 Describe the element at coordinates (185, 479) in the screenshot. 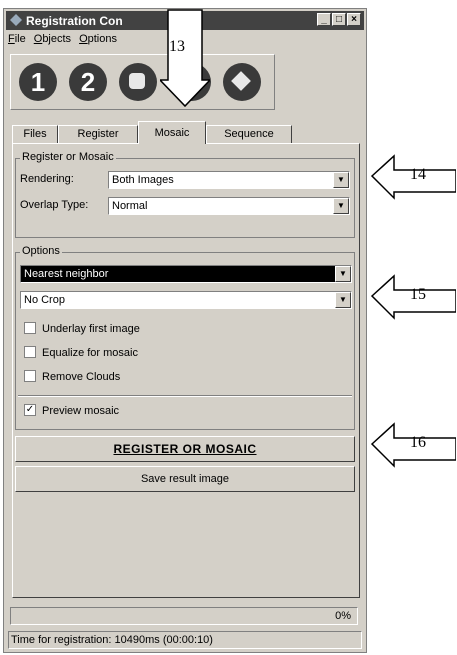

I see `save-result-image-button: Save result image` at that location.